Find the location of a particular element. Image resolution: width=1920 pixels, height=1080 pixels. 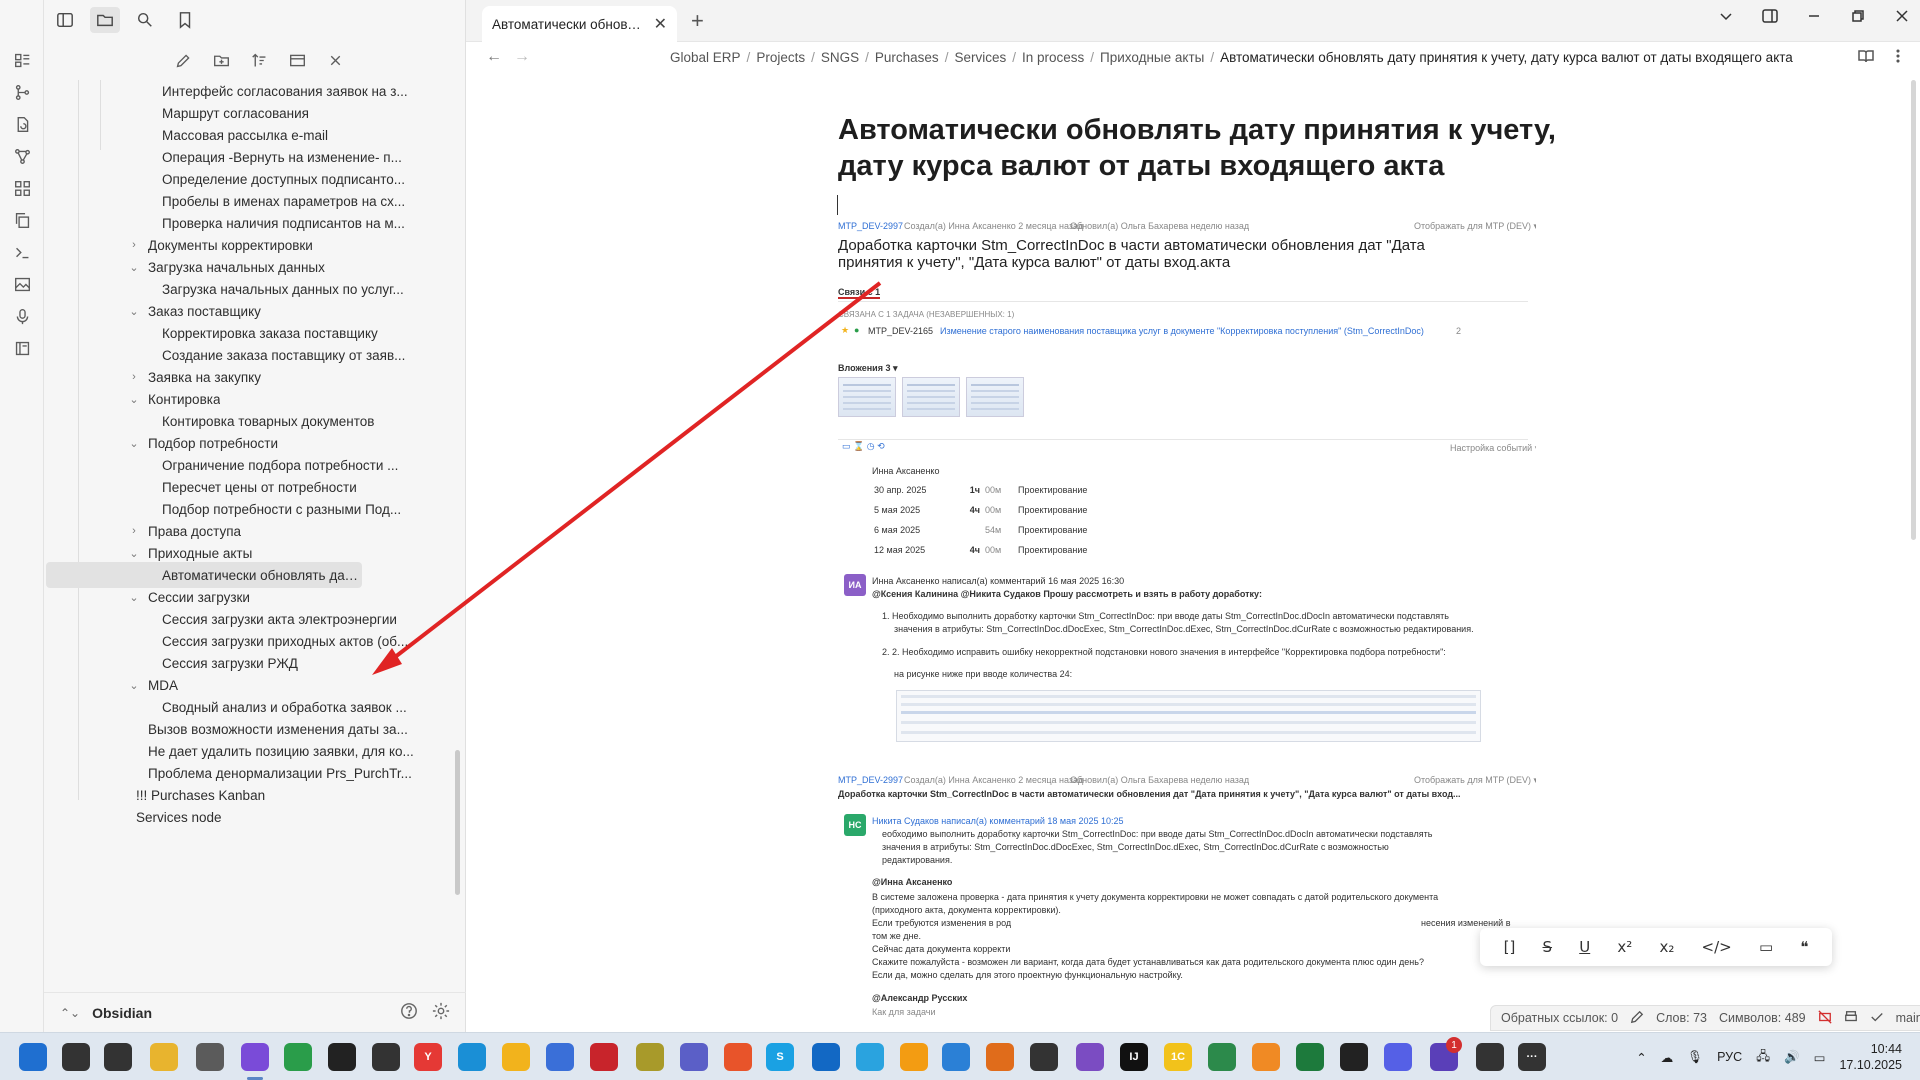

outlook-icon is located at coordinates (826, 1057).